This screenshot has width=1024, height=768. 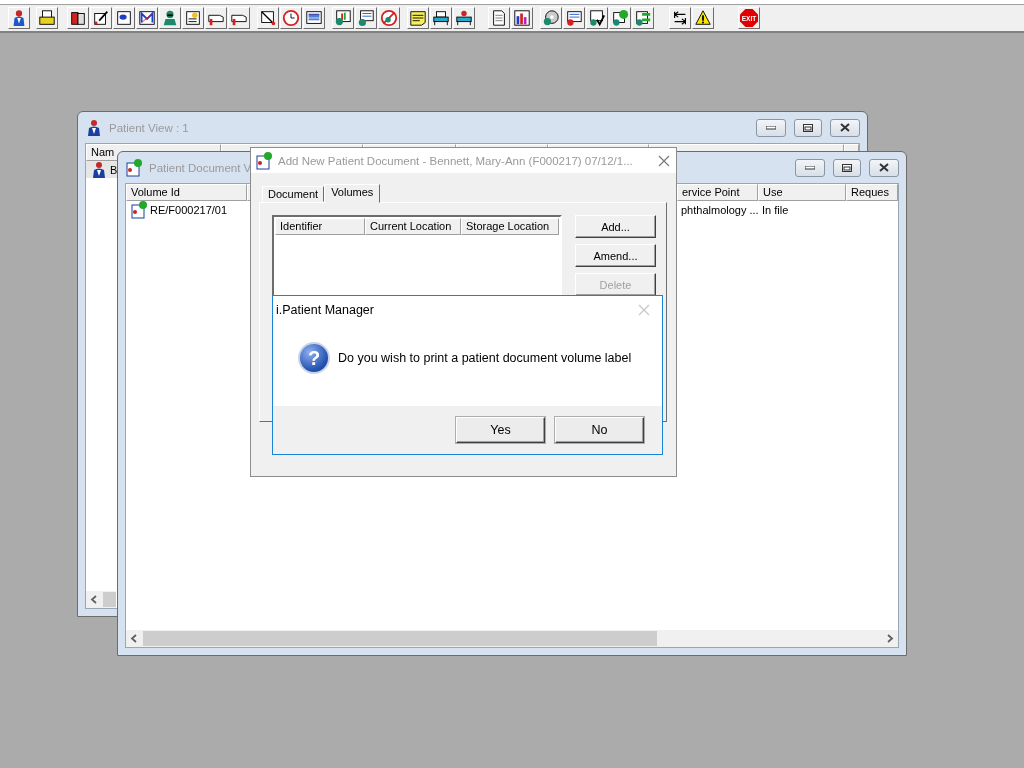 What do you see at coordinates (291, 18) in the screenshot?
I see `clock-icon` at bounding box center [291, 18].